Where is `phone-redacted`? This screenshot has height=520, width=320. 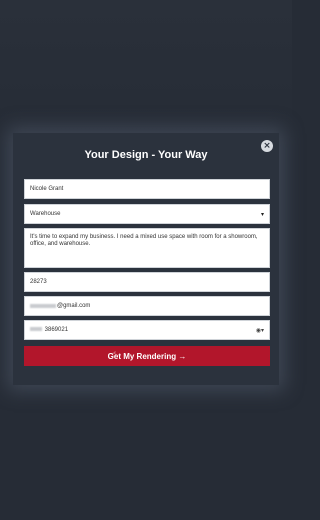
phone-redacted is located at coordinates (36, 329).